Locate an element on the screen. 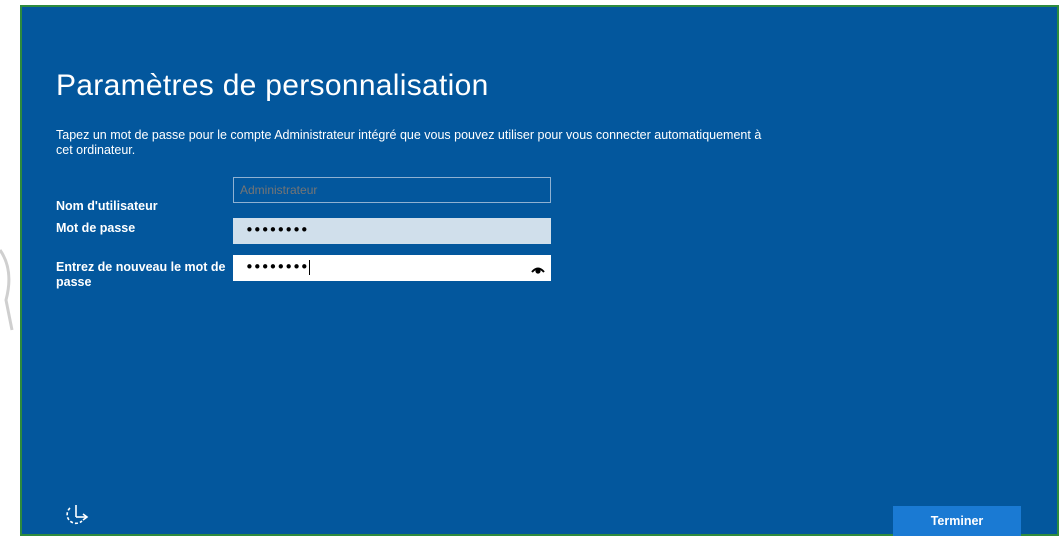  confirm-password-field: •••••••• is located at coordinates (392, 268).